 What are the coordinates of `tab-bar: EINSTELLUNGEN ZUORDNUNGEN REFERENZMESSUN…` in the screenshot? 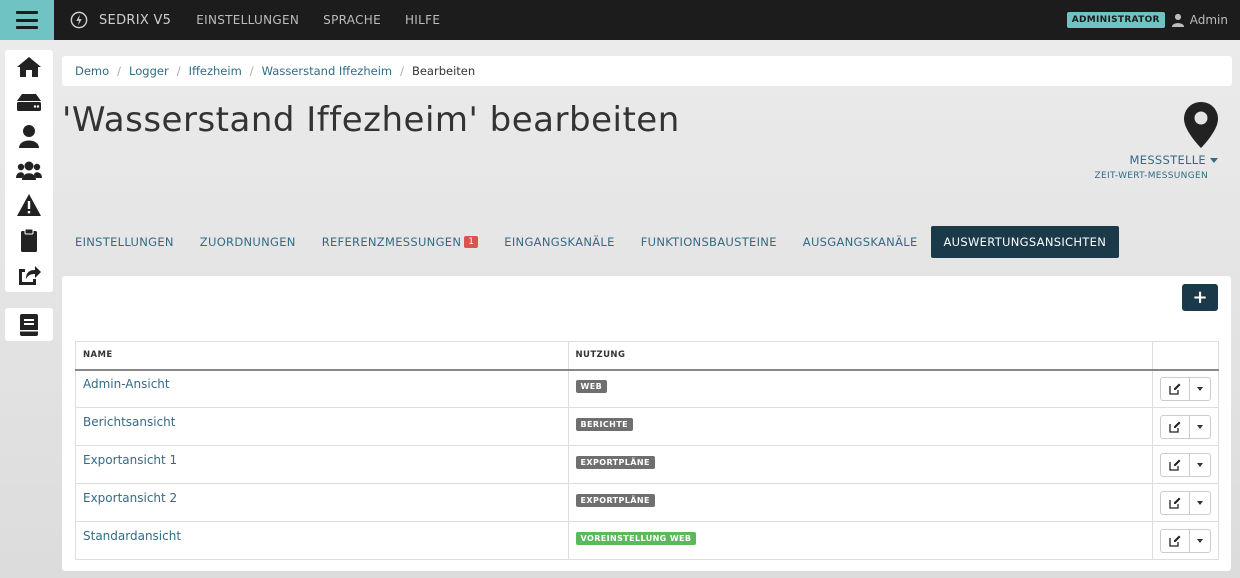 It's located at (591, 242).